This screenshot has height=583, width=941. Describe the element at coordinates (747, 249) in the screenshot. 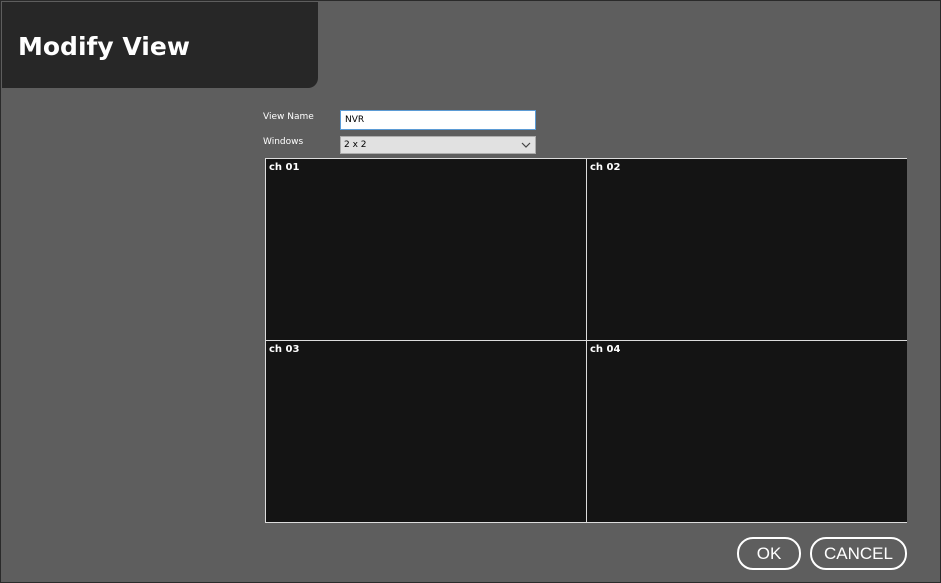

I see `channel-cell: ch 02` at that location.